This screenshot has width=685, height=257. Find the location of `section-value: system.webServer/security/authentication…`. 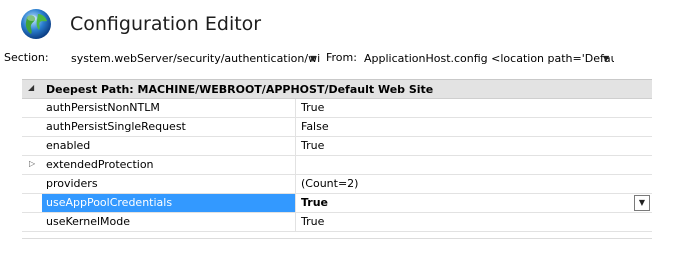

section-value: system.webServer/security/authentication… is located at coordinates (196, 58).